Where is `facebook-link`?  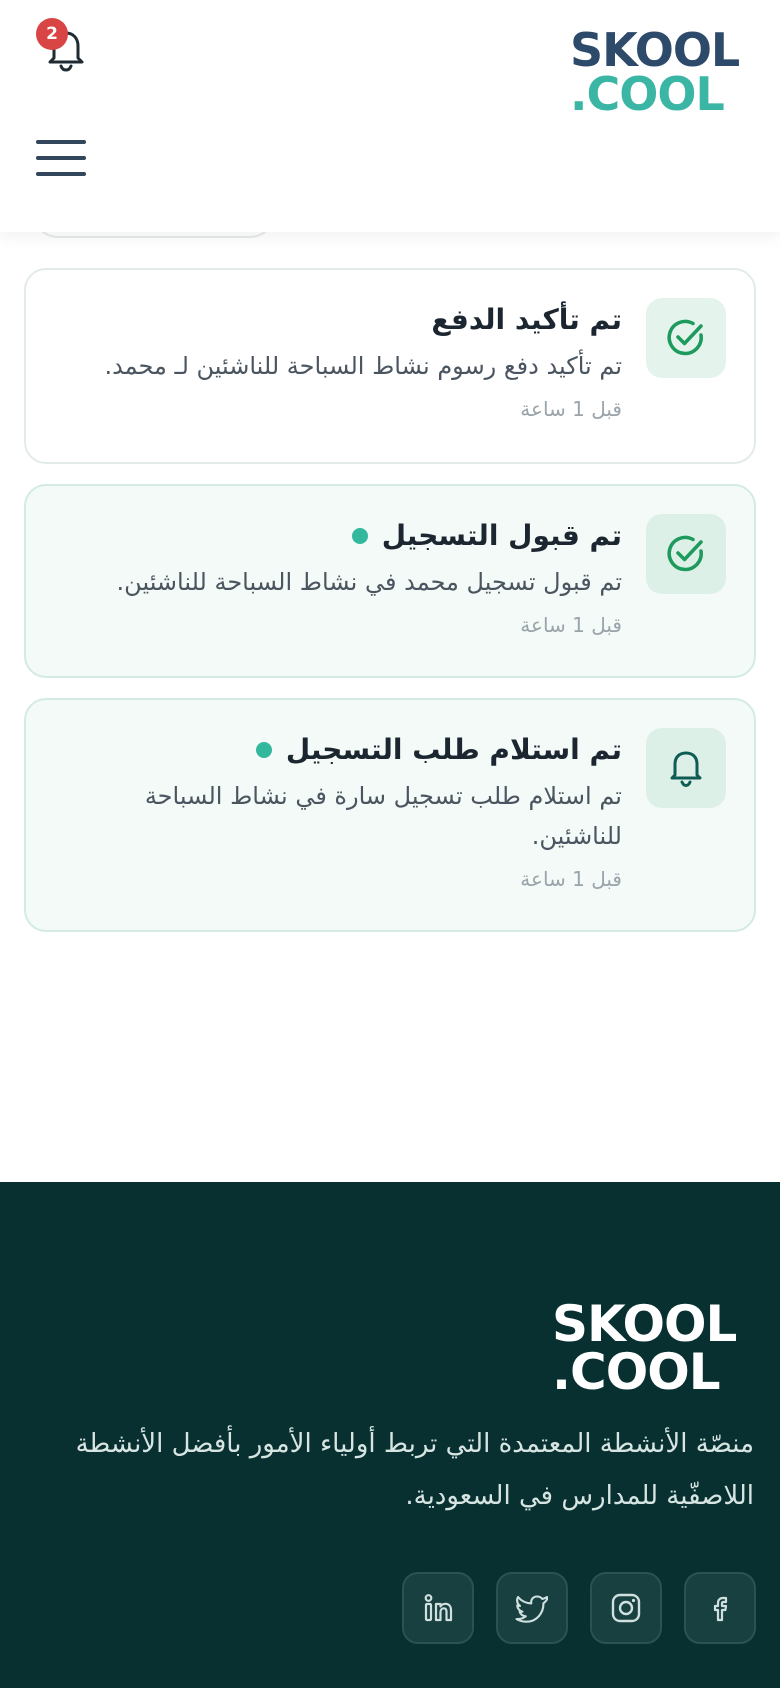 facebook-link is located at coordinates (720, 1608).